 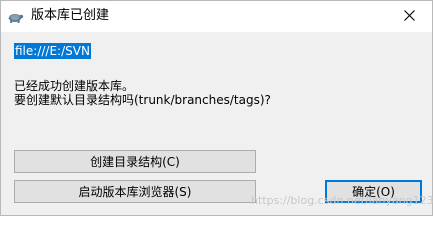 What do you see at coordinates (15, 16) in the screenshot?
I see `tortoise-icon` at bounding box center [15, 16].